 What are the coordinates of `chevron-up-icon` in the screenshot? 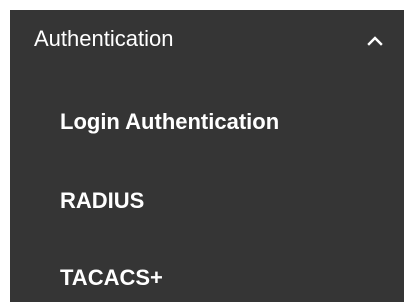 It's located at (375, 41).